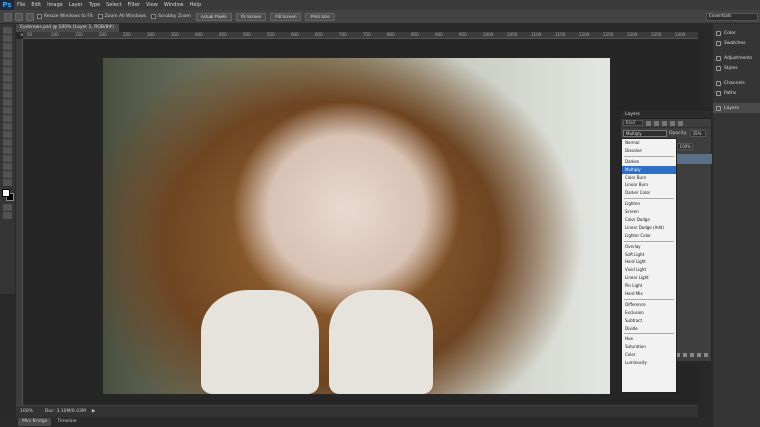 Image resolution: width=760 pixels, height=427 pixels. What do you see at coordinates (649, 143) in the screenshot?
I see `blend-option-normal: Normal` at bounding box center [649, 143].